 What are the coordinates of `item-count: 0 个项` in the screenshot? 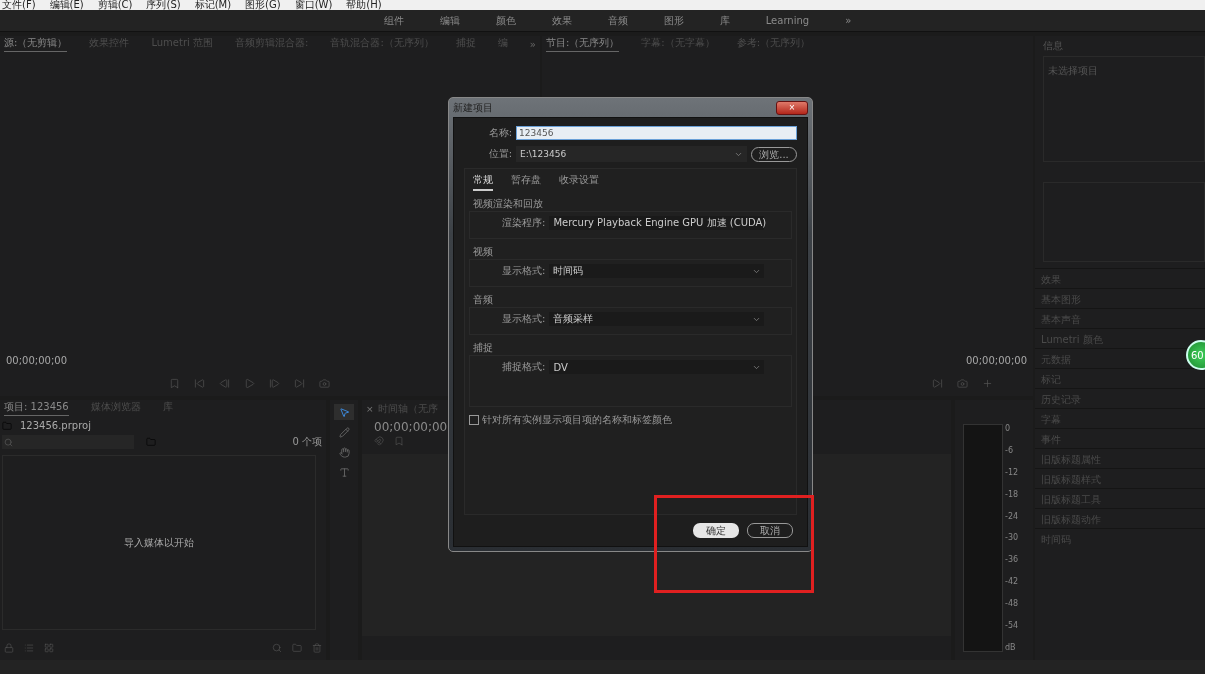 It's located at (307, 442).